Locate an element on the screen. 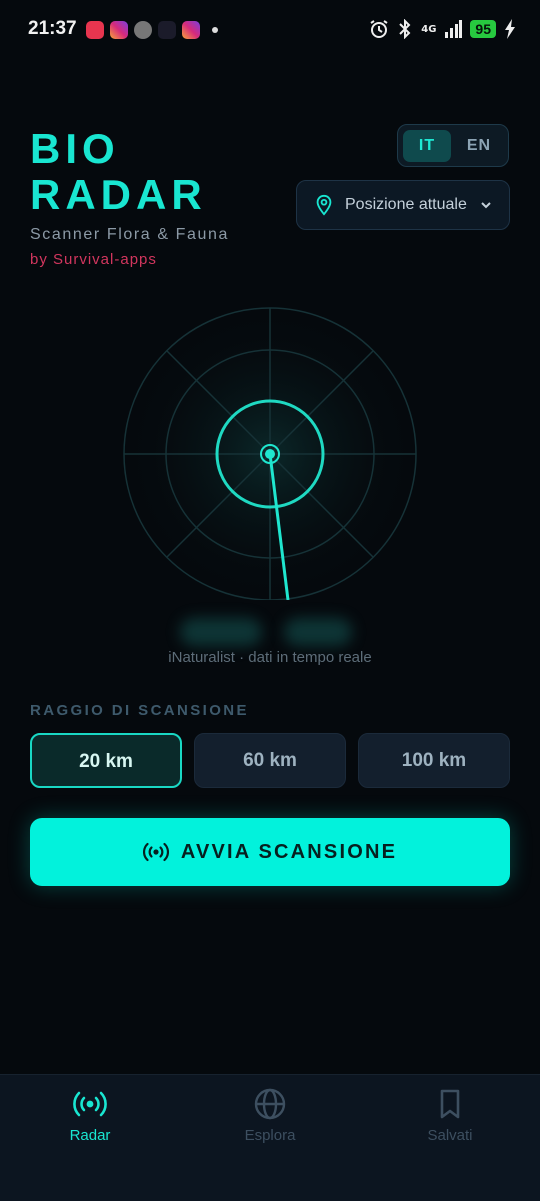  range-label: RAGGIO DI SCANSIONE is located at coordinates (139, 710).